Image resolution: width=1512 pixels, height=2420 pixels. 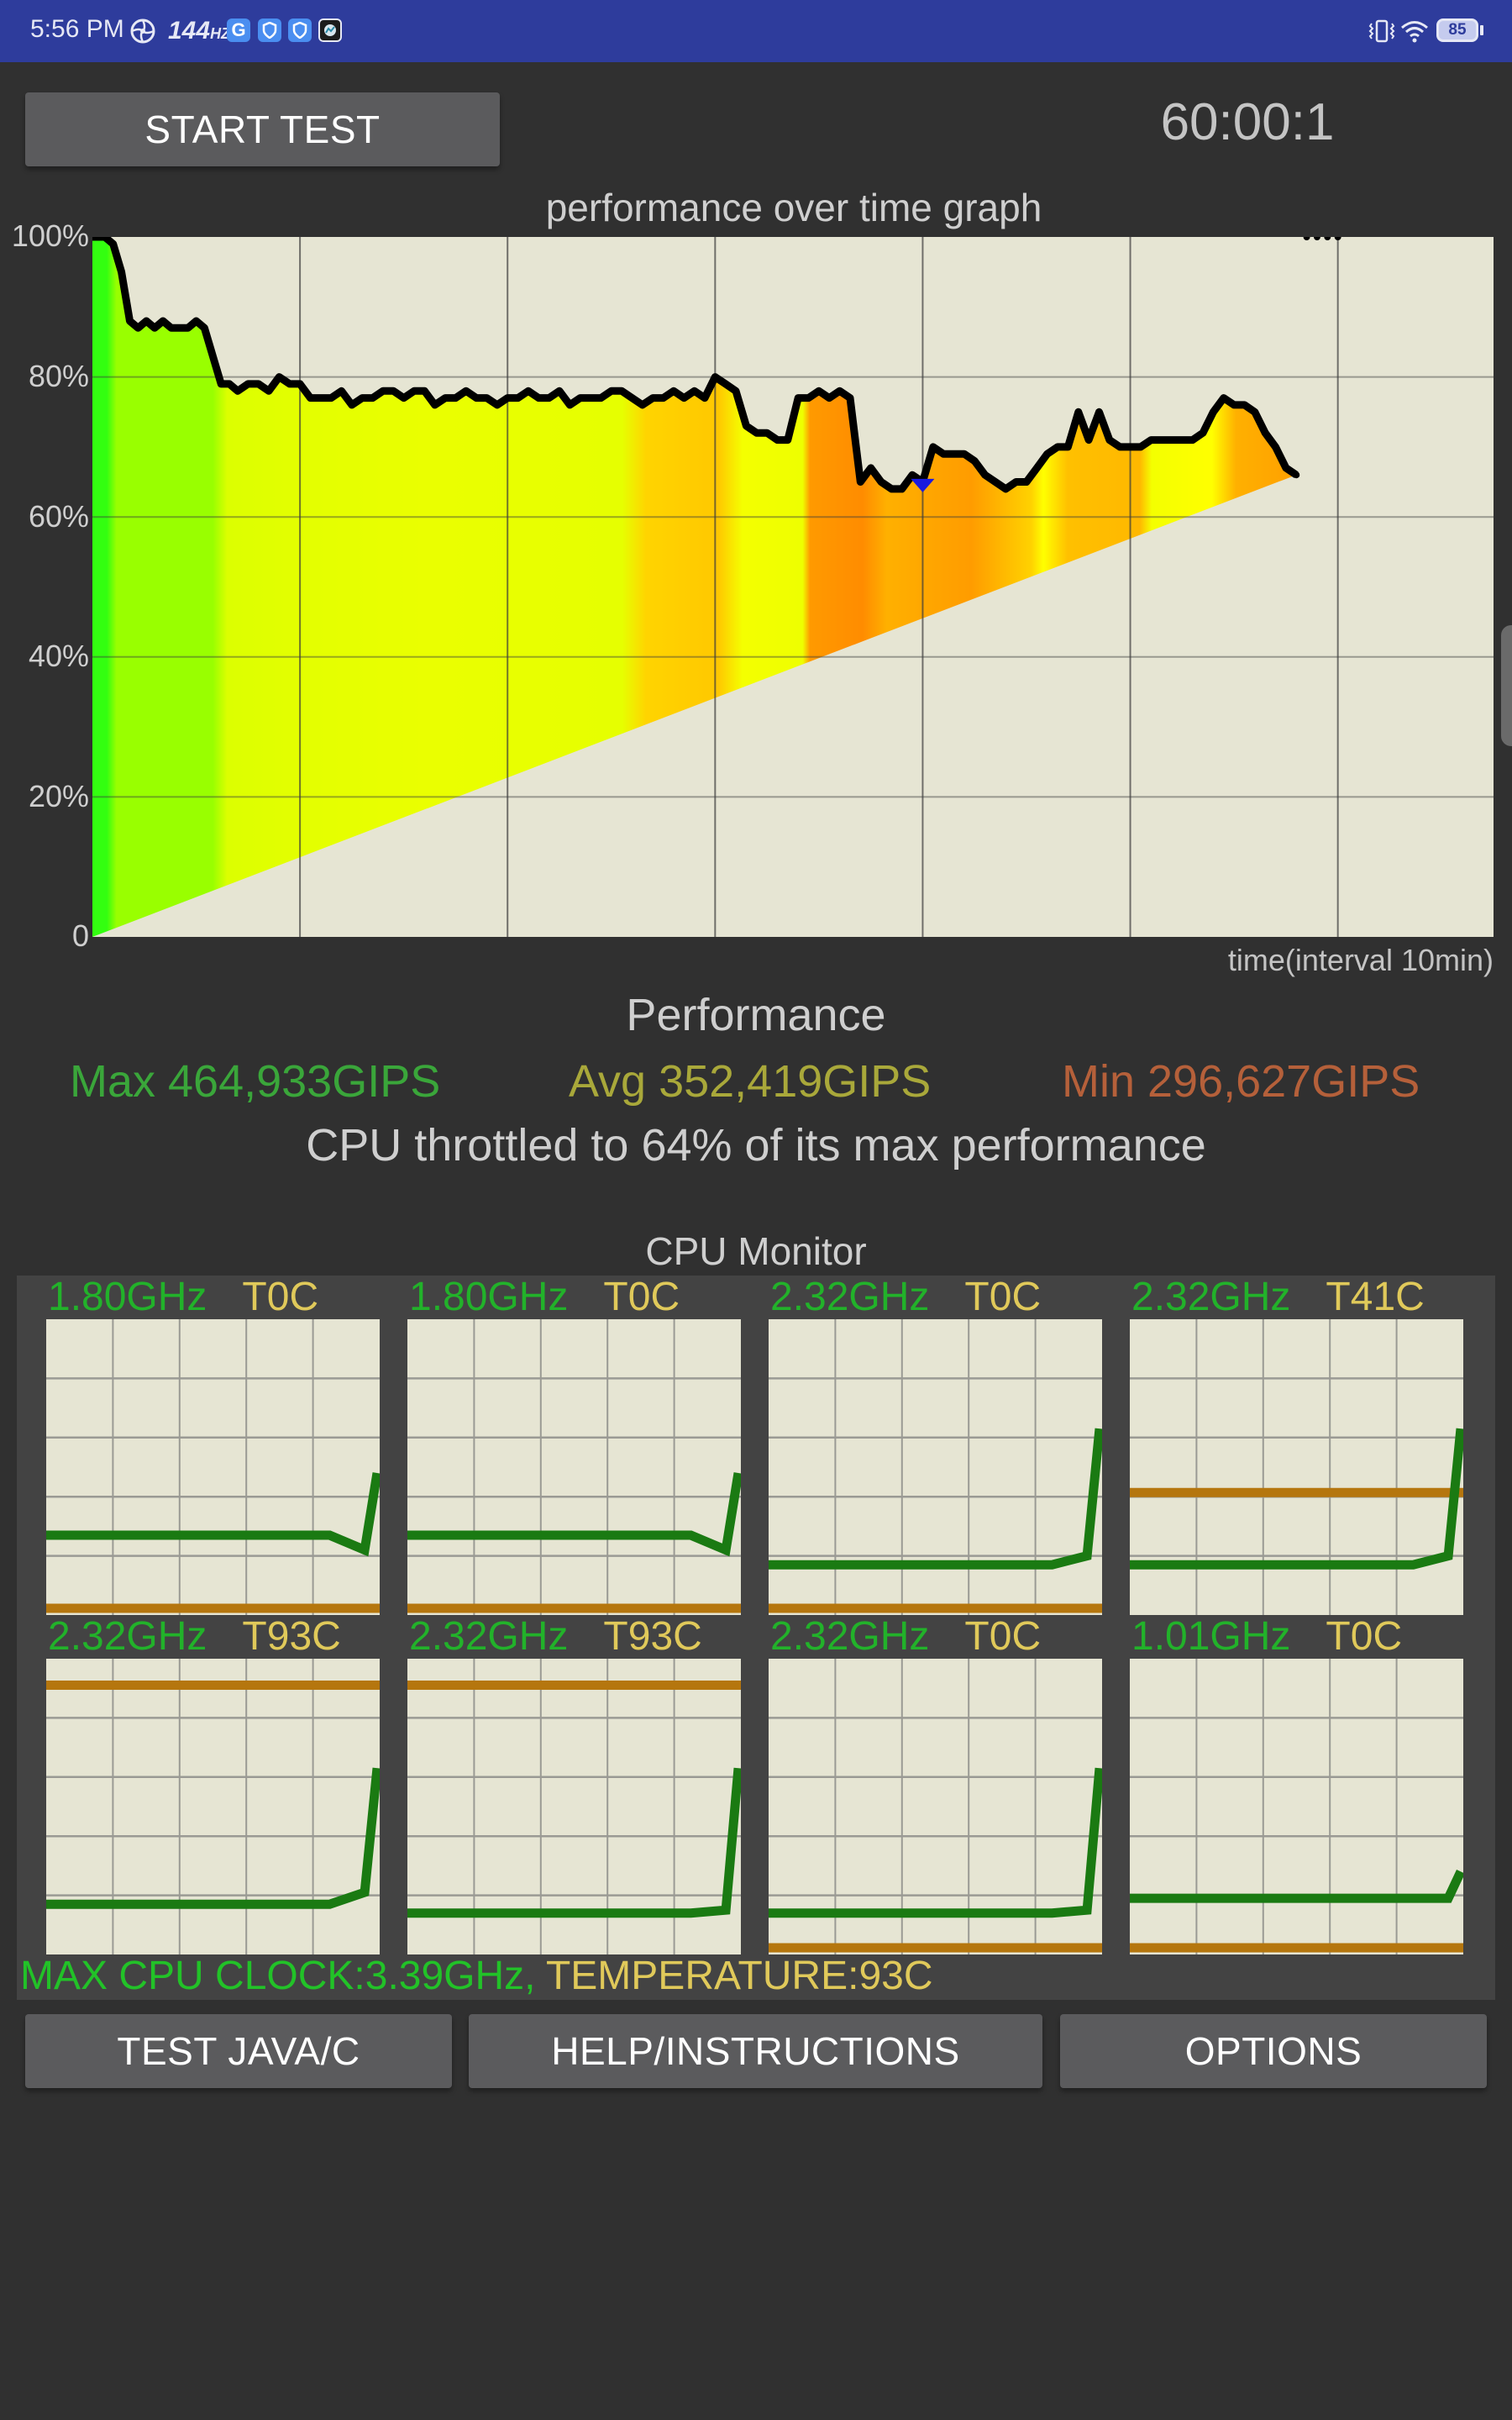 I want to click on max-temperature: TEMPERATURE:93C, so click(x=739, y=1976).